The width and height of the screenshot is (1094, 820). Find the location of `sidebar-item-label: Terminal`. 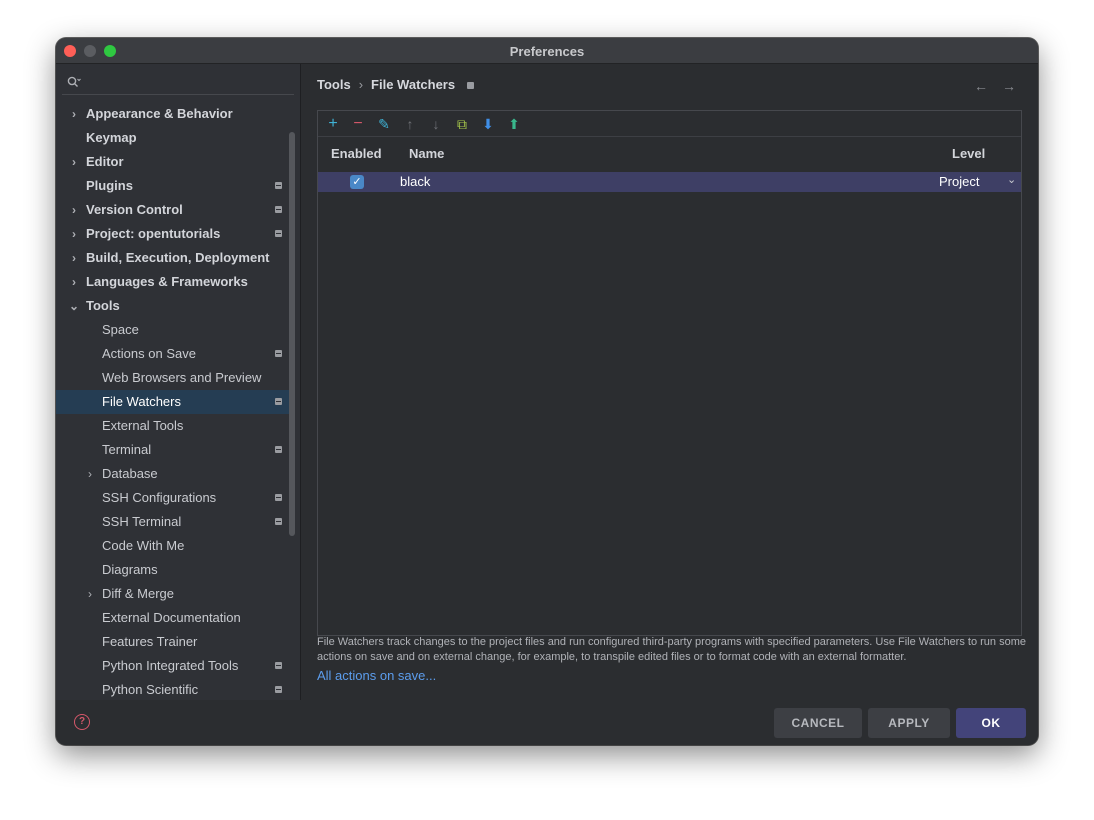

sidebar-item-label: Terminal is located at coordinates (127, 449).